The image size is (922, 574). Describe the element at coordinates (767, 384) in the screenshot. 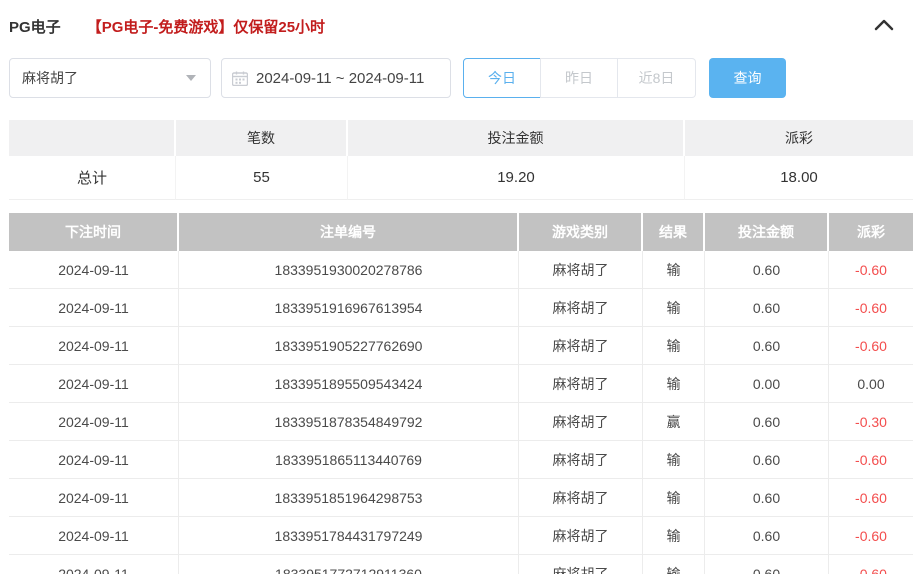

I see `cell-amount: 0.00` at that location.